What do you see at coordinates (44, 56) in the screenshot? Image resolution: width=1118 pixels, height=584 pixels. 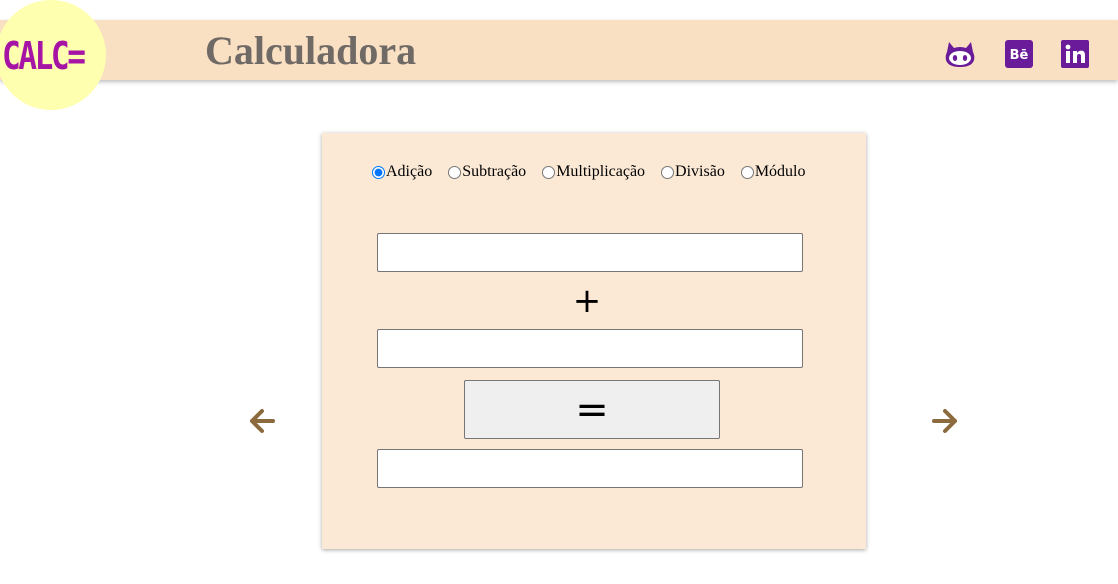 I see `logo-text: CALC=` at bounding box center [44, 56].